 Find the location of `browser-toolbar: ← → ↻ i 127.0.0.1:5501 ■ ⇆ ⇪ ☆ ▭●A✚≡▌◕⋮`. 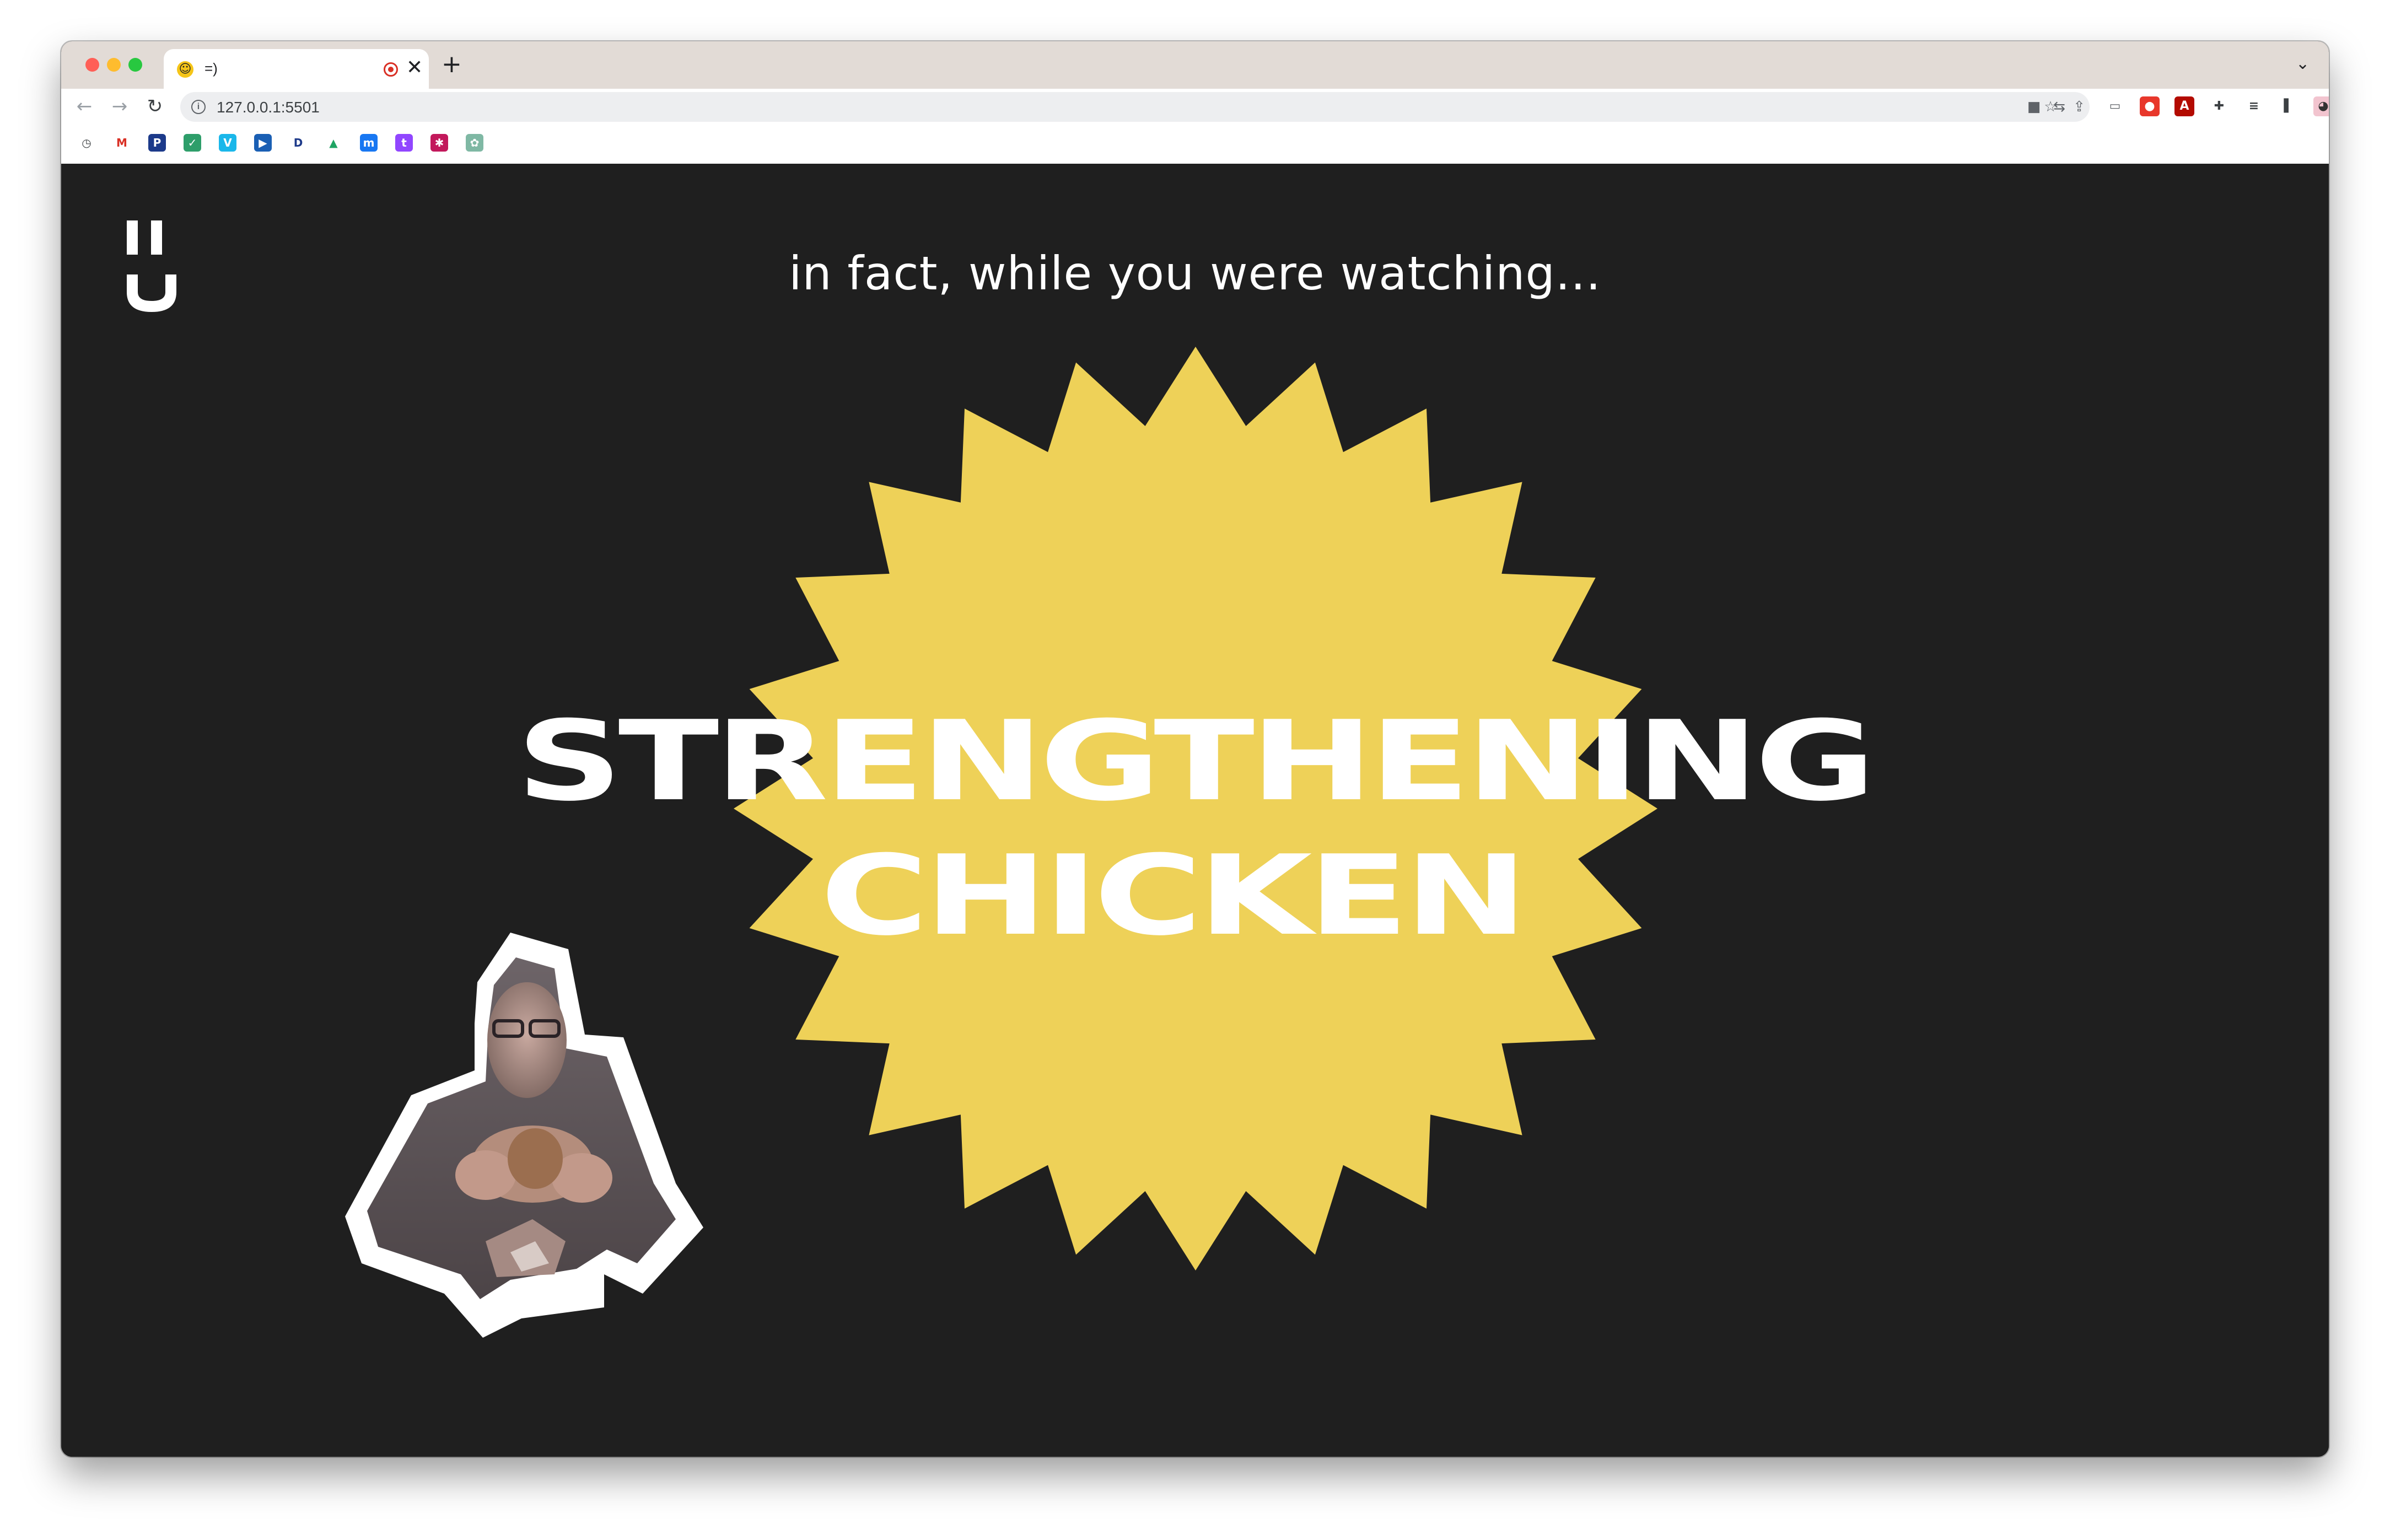

browser-toolbar: ← → ↻ i 127.0.0.1:5501 ■ ⇆ ⇪ ☆ ▭●A✚≡▌◕⋮ is located at coordinates (1195, 106).